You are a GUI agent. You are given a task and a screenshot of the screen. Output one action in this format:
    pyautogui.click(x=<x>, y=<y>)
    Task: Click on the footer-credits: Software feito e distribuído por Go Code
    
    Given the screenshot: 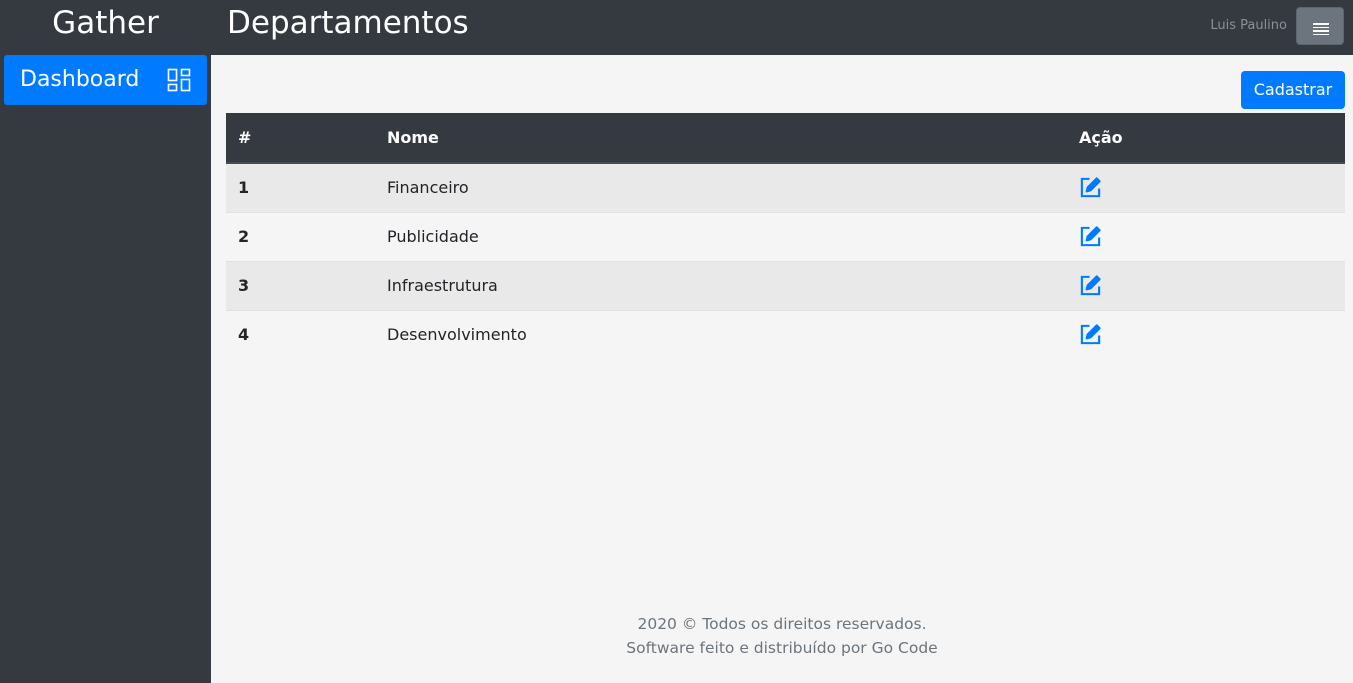 What is the action you would take?
    pyautogui.click(x=782, y=648)
    